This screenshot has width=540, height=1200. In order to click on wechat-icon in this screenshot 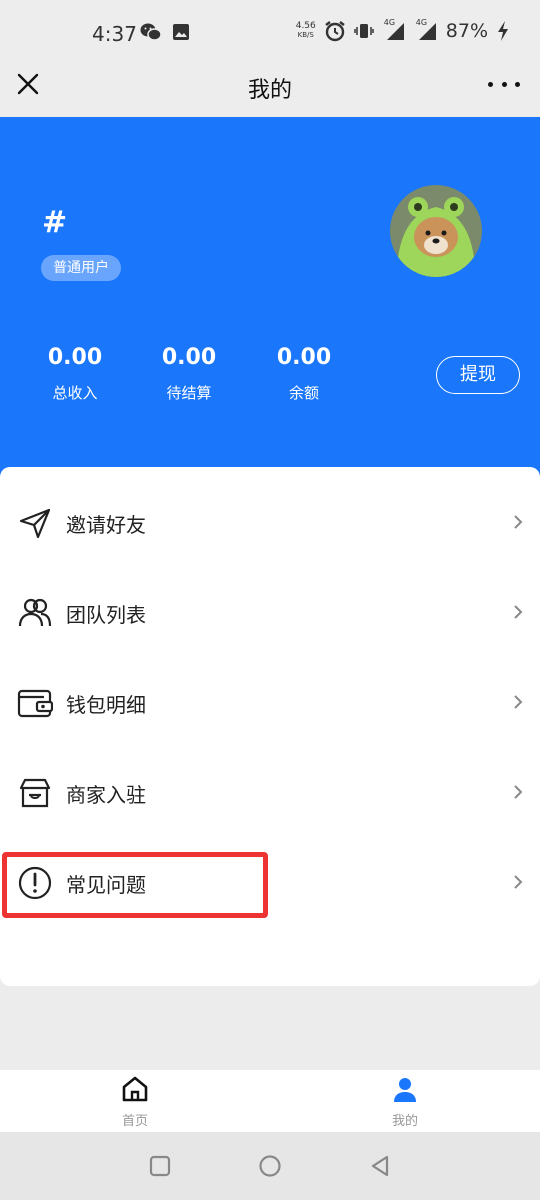, I will do `click(151, 32)`.